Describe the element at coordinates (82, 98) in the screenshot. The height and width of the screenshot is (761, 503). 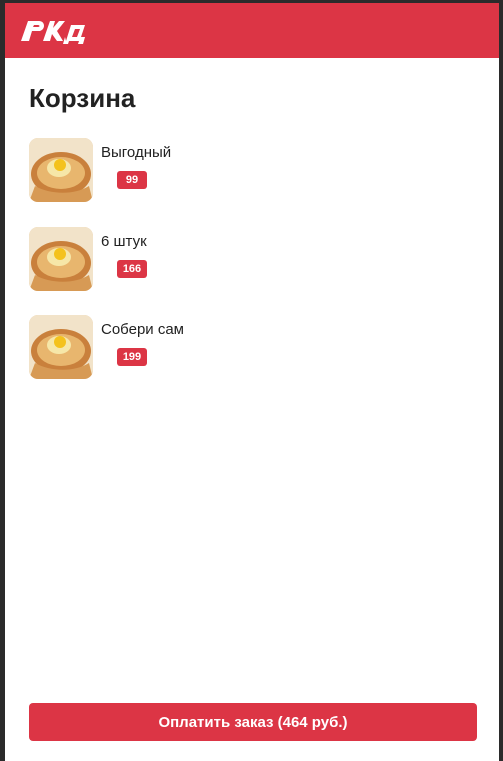
I see `page-title: Корзина` at that location.